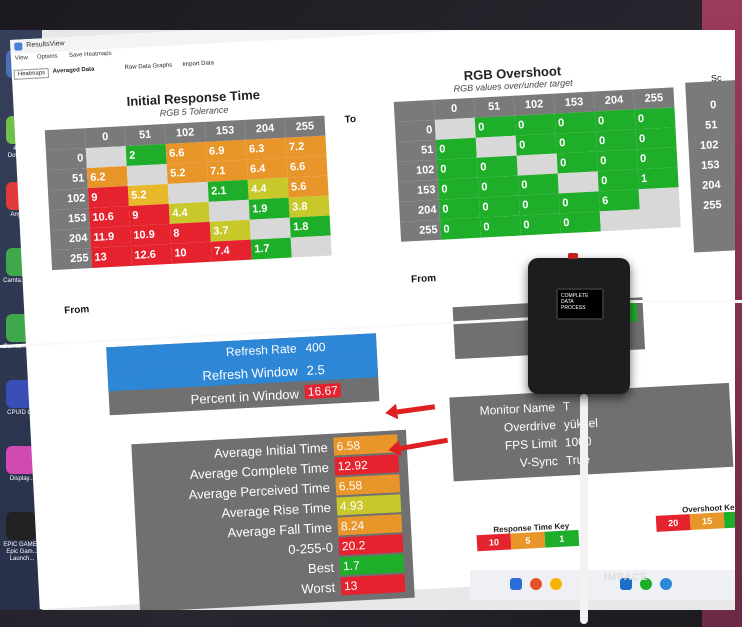 This screenshot has height=627, width=742. Describe the element at coordinates (516, 584) in the screenshot. I see `windows-start-icon` at that location.